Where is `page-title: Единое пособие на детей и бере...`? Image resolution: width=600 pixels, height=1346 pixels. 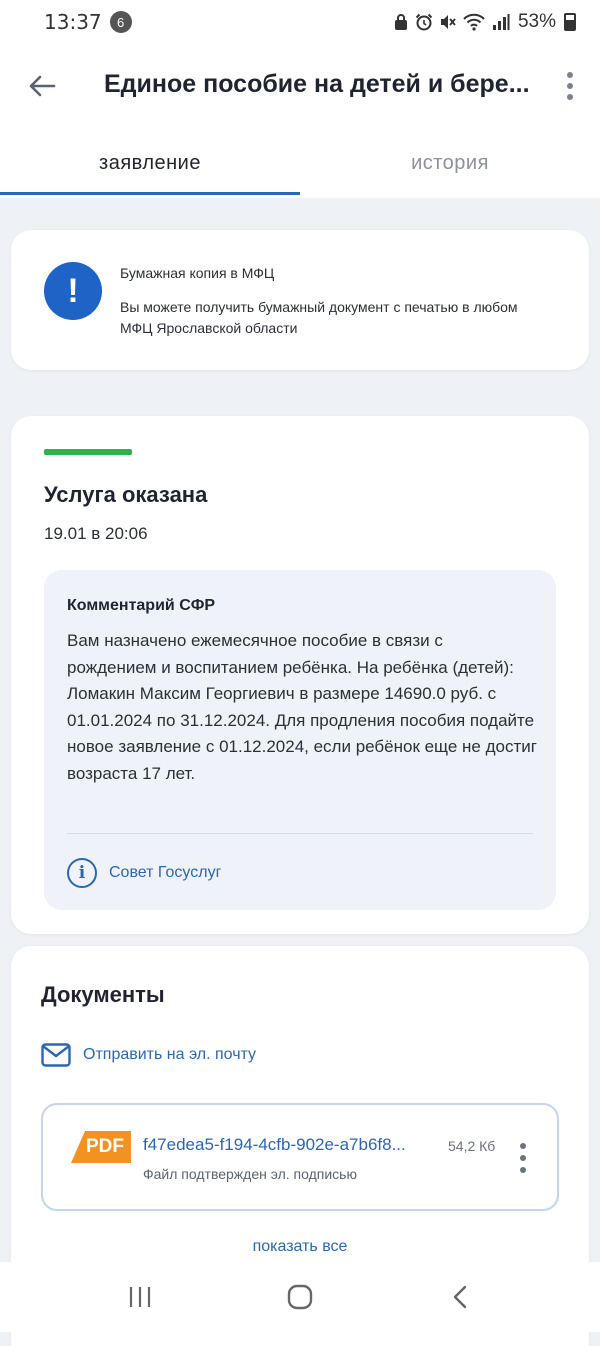
page-title: Единое пособие на детей и бере... is located at coordinates (317, 84).